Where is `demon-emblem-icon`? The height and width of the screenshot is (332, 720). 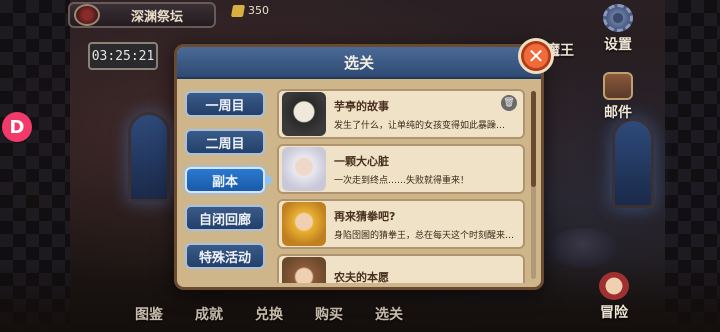 demon-emblem-icon is located at coordinates (87, 15).